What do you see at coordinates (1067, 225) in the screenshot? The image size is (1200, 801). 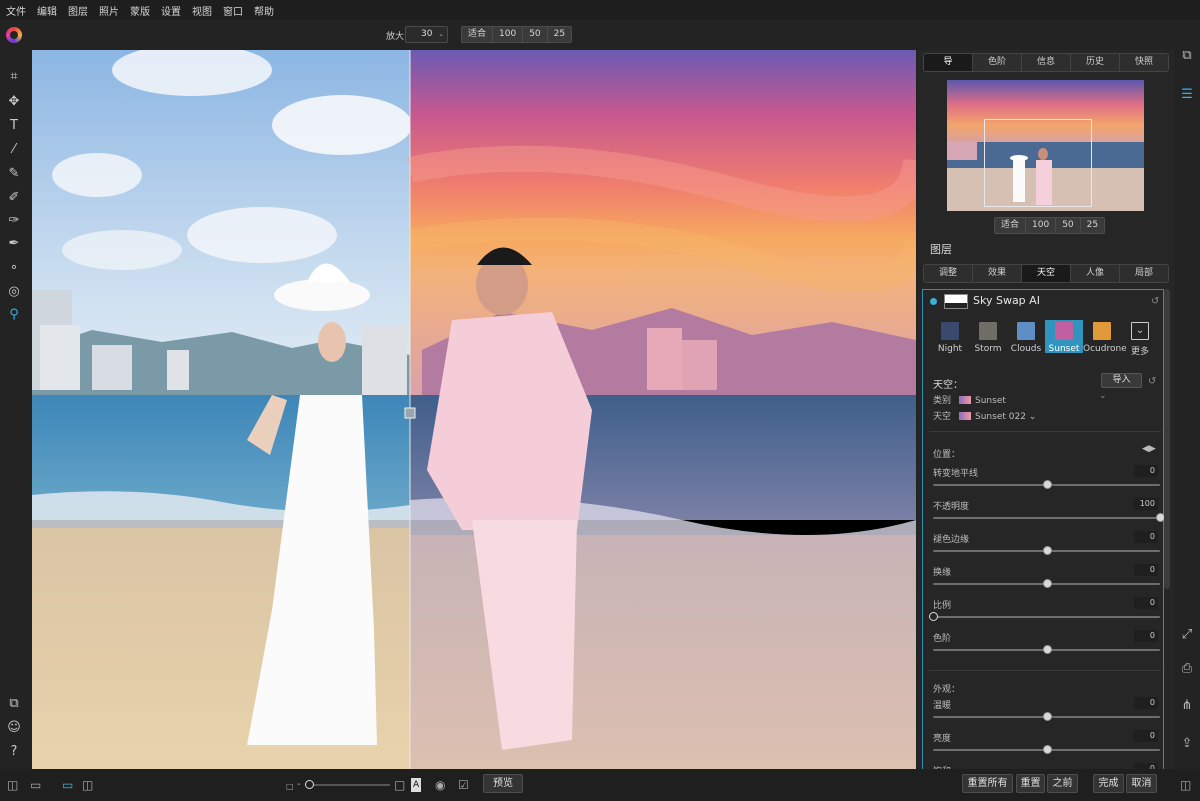 I see `nav-zoom-50-button: 50` at bounding box center [1067, 225].